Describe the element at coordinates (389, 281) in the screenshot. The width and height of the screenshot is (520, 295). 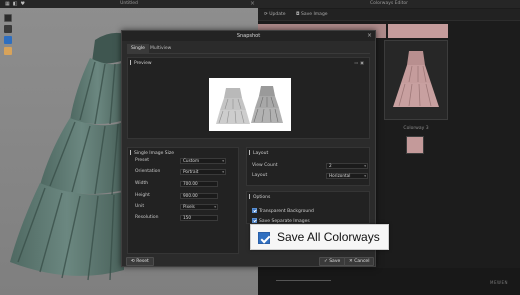
I see `editor-bottom-bar` at that location.